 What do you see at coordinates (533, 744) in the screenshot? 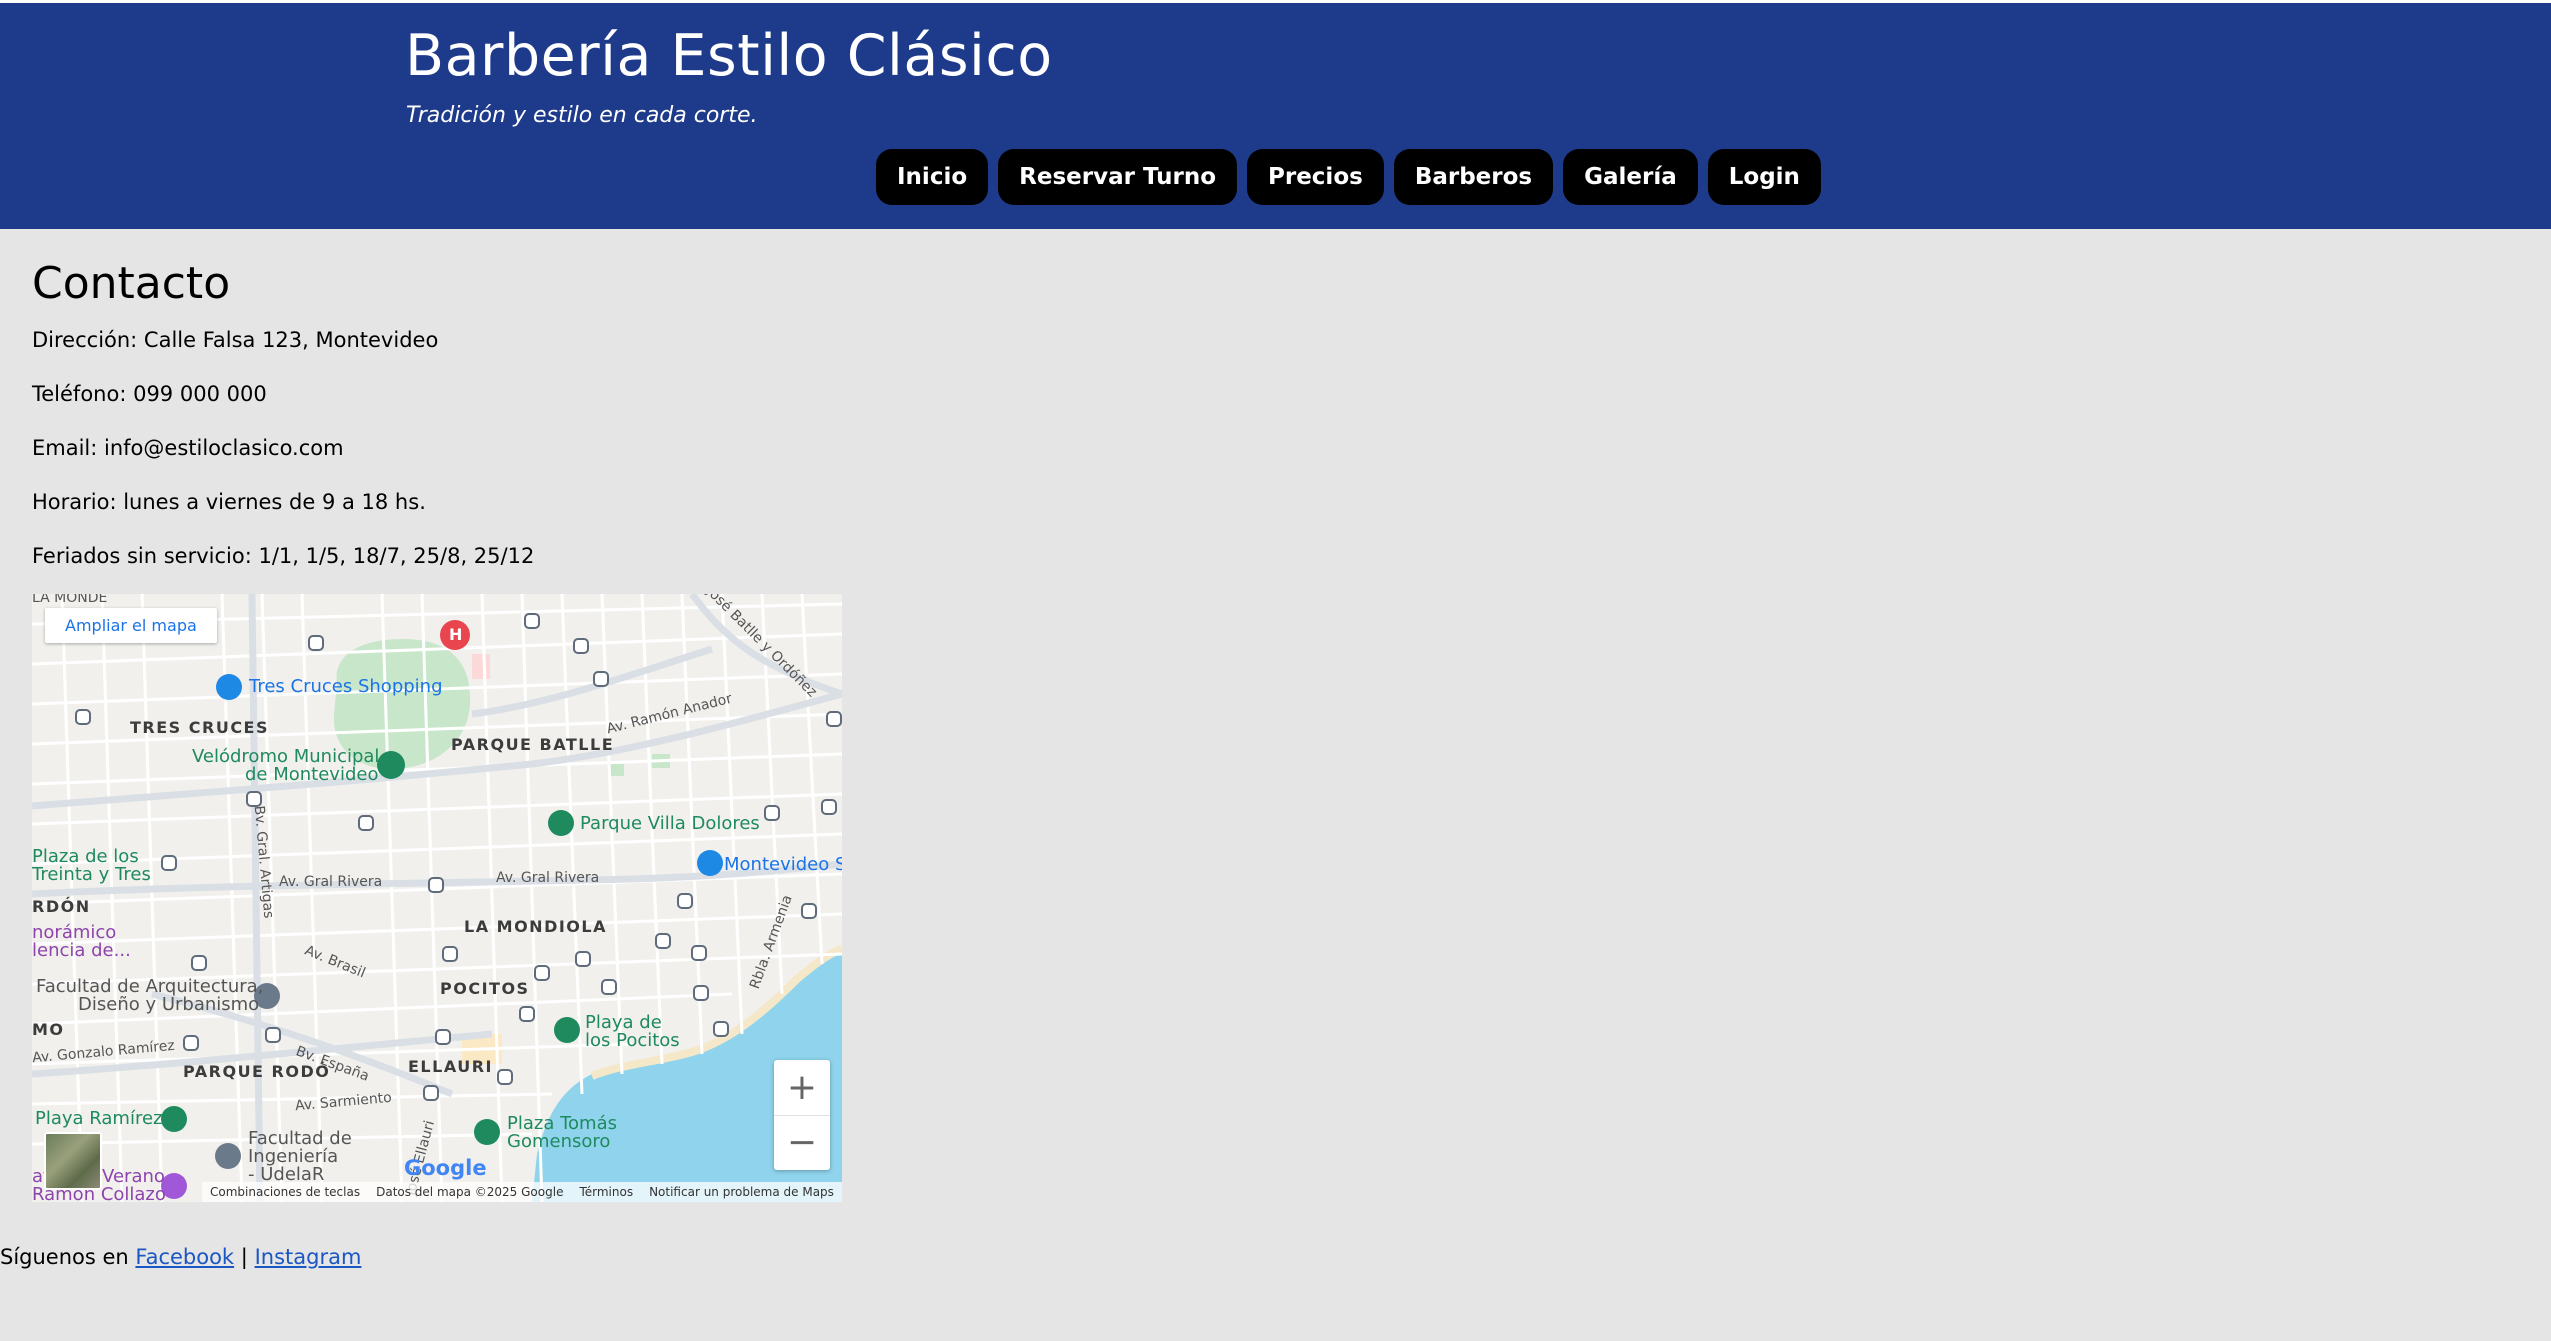
I see `map-label-parque-batlle: PARQUE BATLLE` at bounding box center [533, 744].